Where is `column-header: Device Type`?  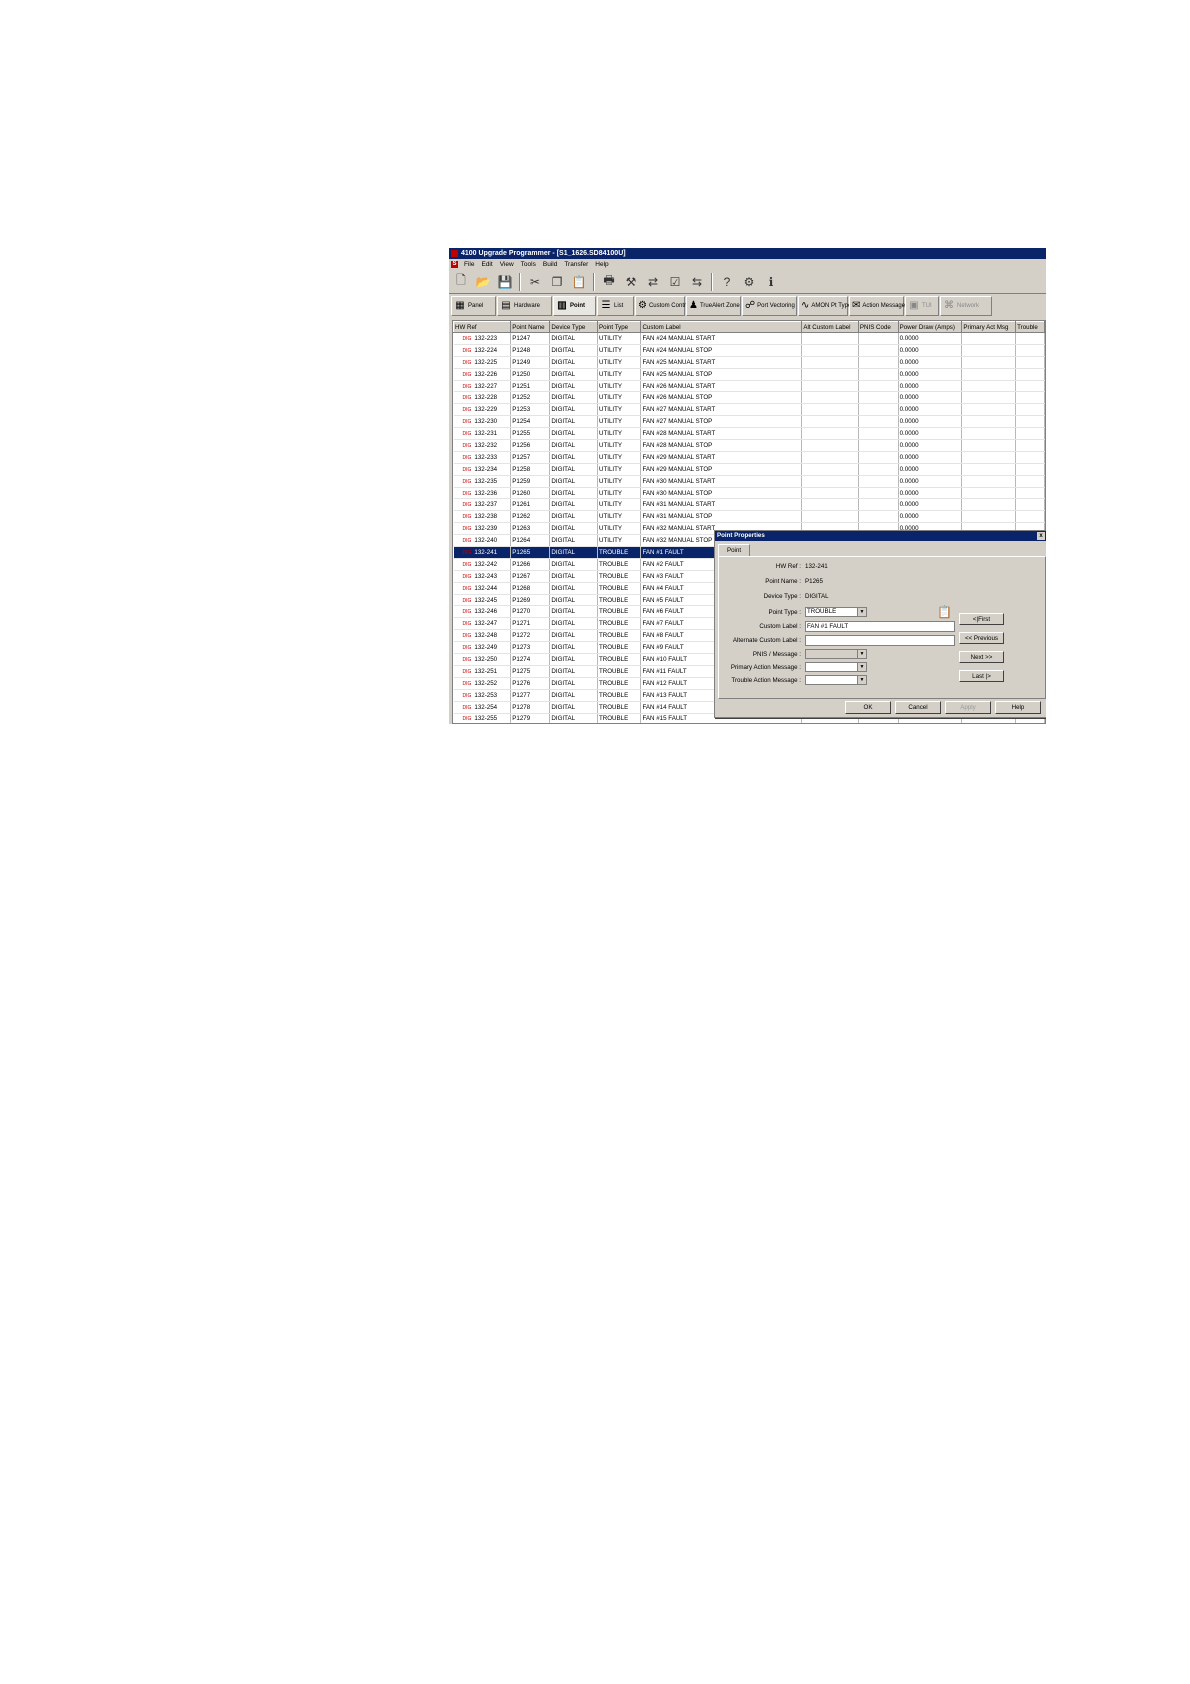
column-header: Device Type is located at coordinates (573, 327).